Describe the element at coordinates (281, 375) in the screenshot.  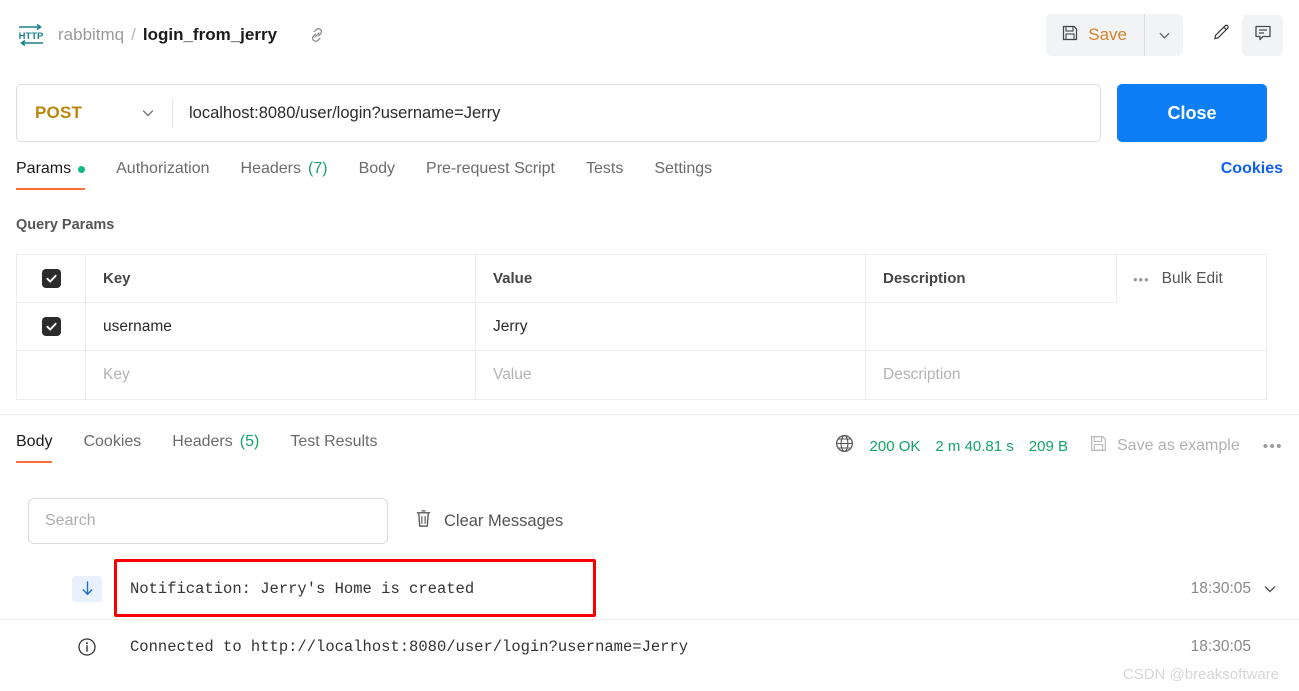
I see `empty-key-cell: Key` at that location.